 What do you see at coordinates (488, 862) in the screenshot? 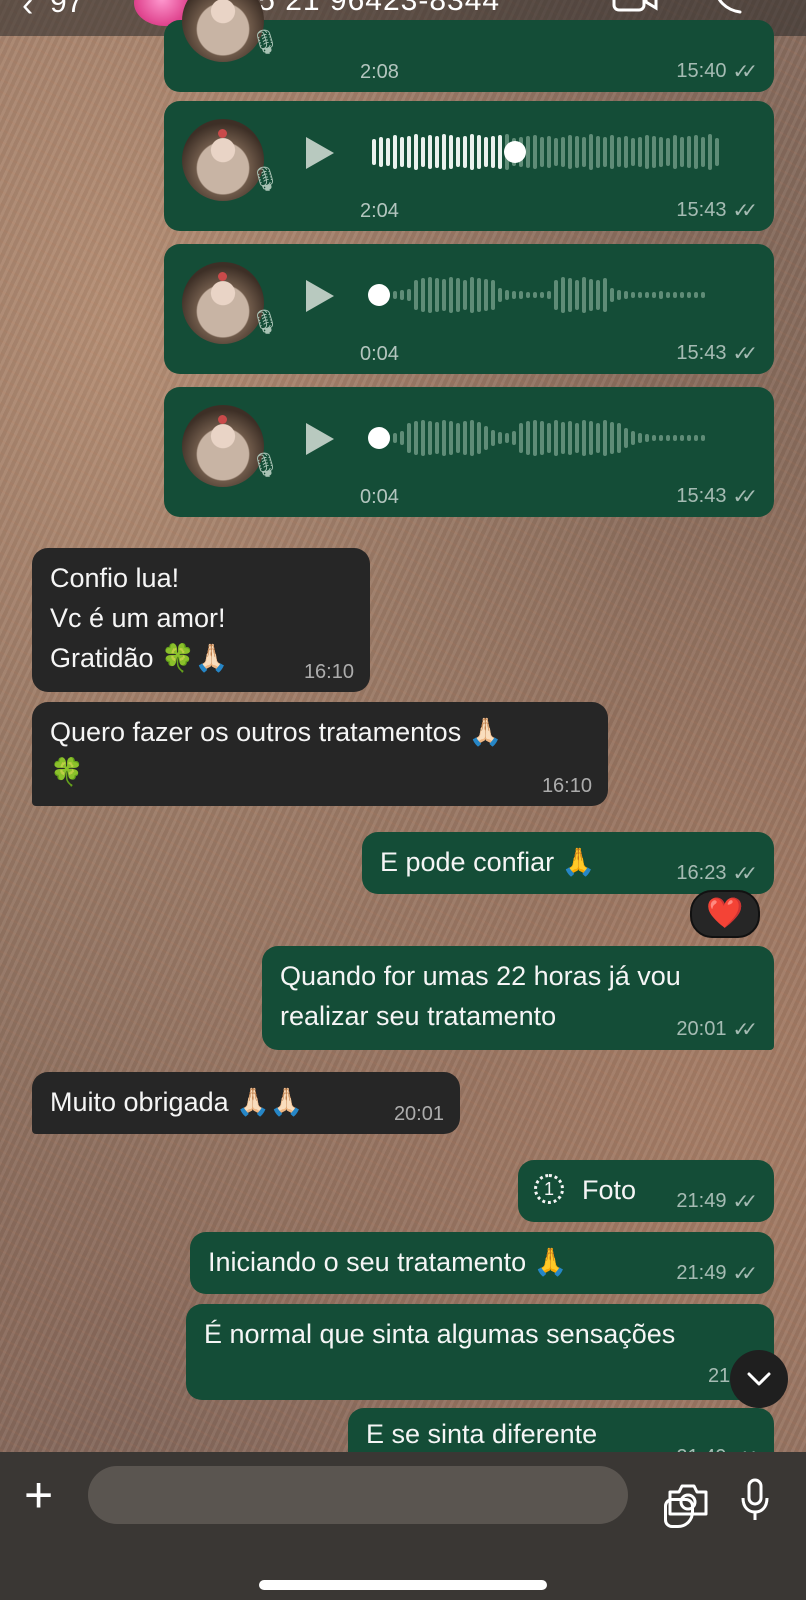
I see `message-text: E pode confiar 🙏` at bounding box center [488, 862].